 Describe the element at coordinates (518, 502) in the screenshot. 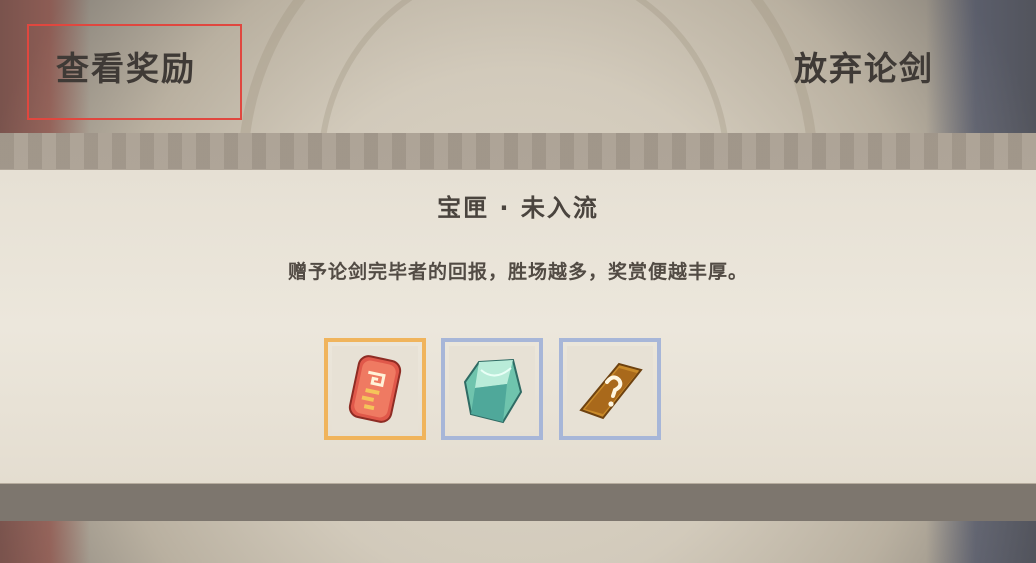

I see `panel-bottom-bar` at that location.